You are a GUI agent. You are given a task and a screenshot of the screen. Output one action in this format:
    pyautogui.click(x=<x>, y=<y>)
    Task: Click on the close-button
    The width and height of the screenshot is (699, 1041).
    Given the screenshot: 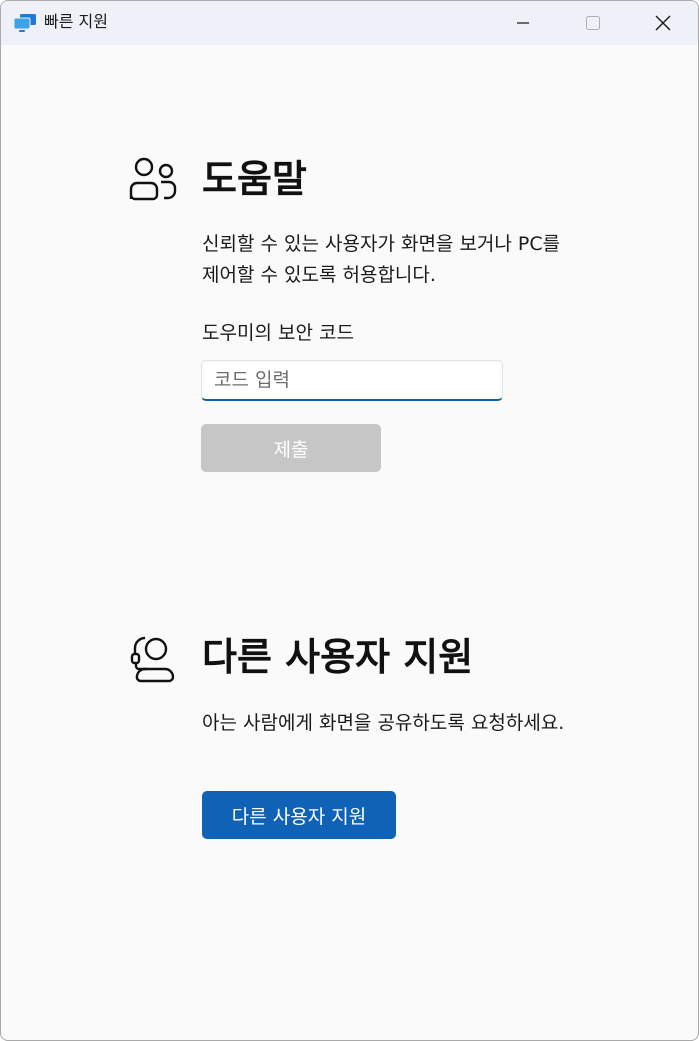 What is the action you would take?
    pyautogui.click(x=663, y=23)
    